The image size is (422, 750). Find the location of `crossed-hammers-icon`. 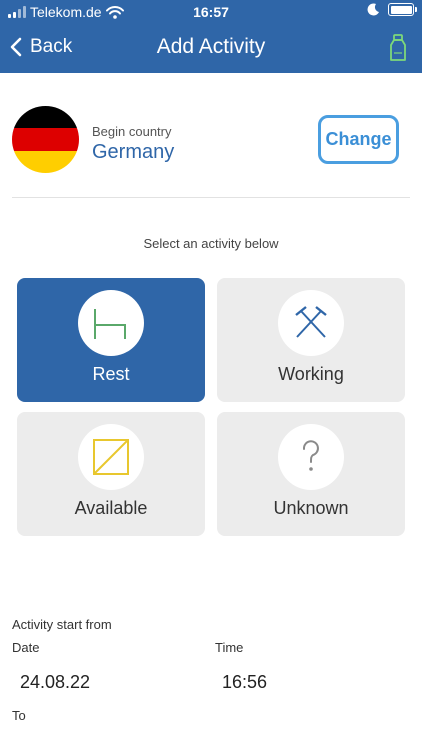

crossed-hammers-icon is located at coordinates (311, 322).